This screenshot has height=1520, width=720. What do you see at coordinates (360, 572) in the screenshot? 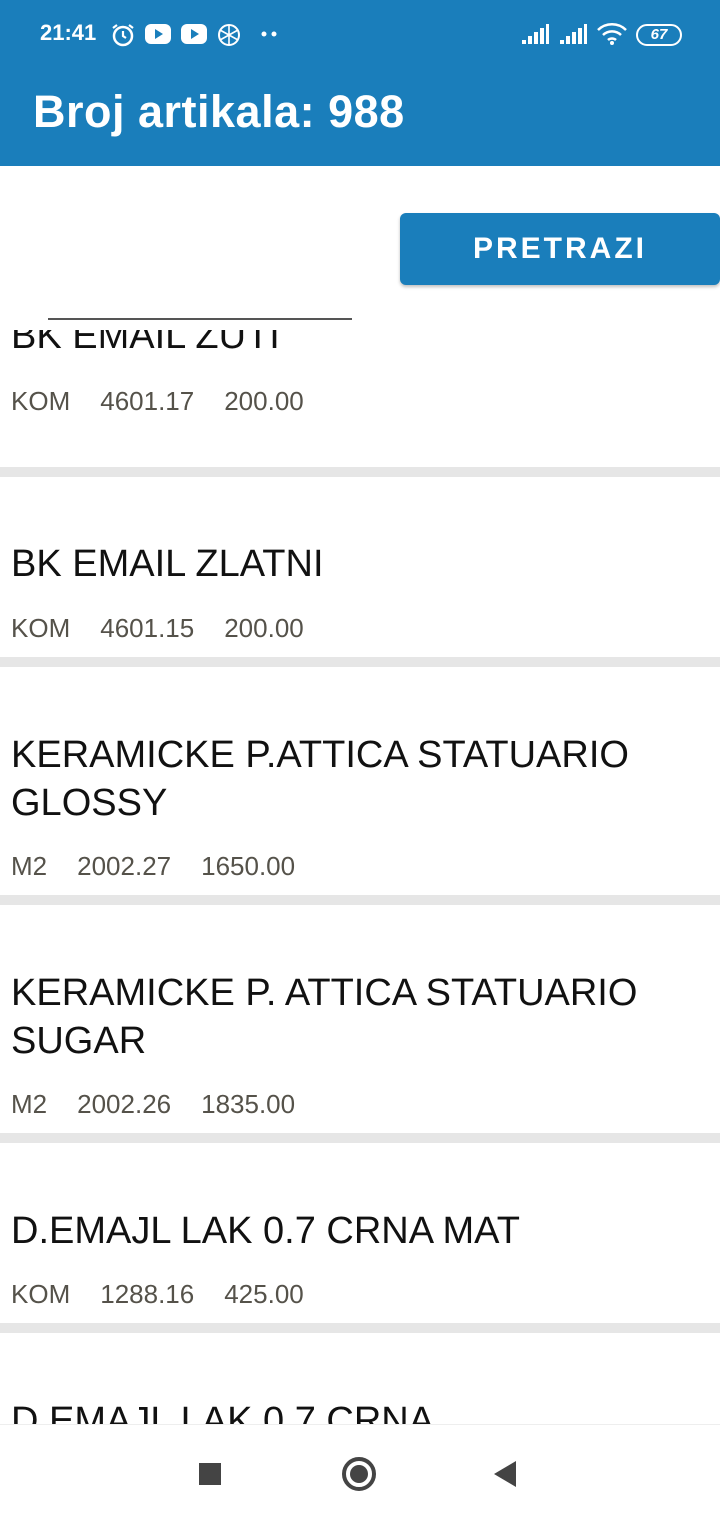
I see `list-item: BK EMAIL ZLATNI KOM 4601.15 200.00` at bounding box center [360, 572].